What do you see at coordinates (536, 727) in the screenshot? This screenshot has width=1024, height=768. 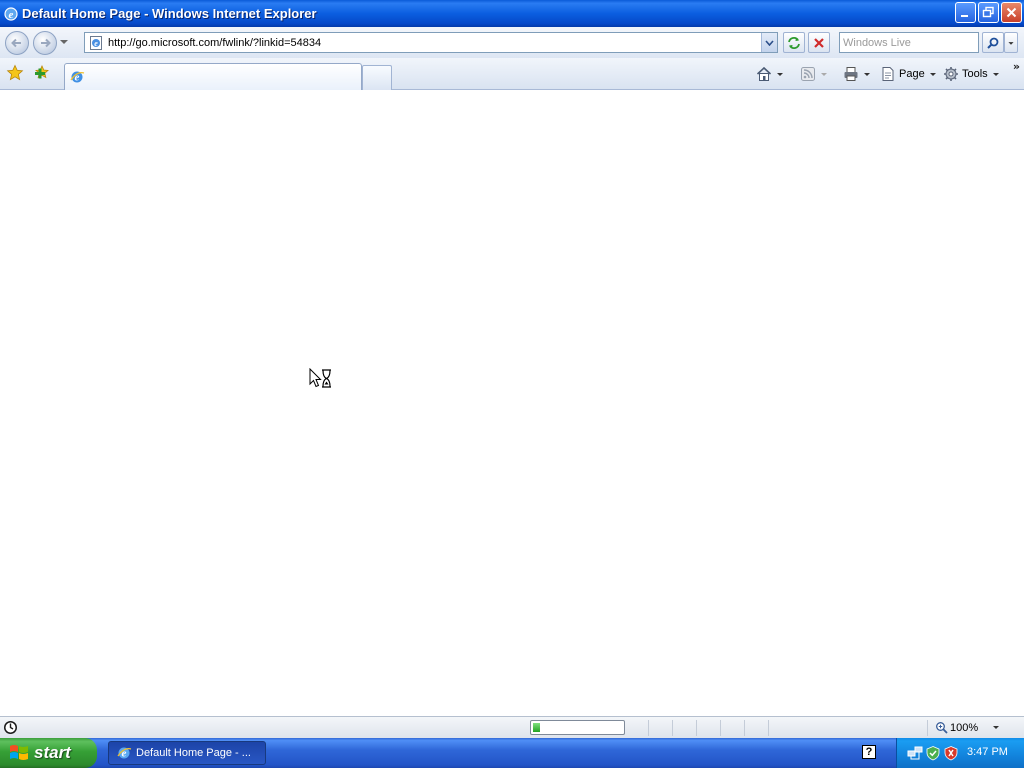 I see `progress-fill` at bounding box center [536, 727].